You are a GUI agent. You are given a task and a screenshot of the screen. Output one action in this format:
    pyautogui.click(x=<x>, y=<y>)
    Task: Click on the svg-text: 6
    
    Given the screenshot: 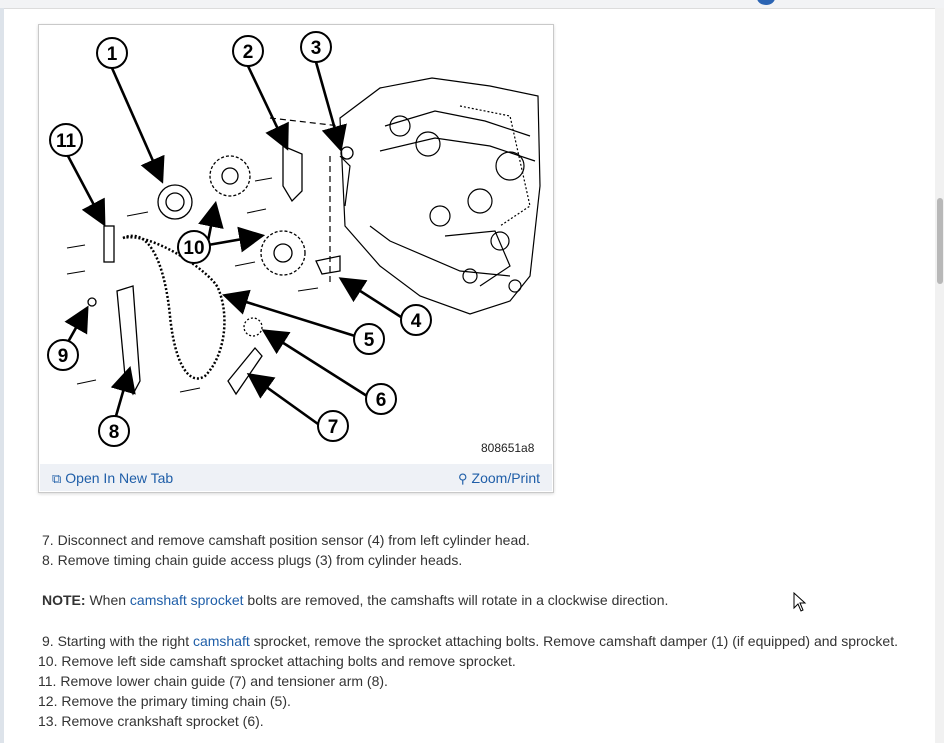 What is the action you would take?
    pyautogui.click(x=381, y=400)
    